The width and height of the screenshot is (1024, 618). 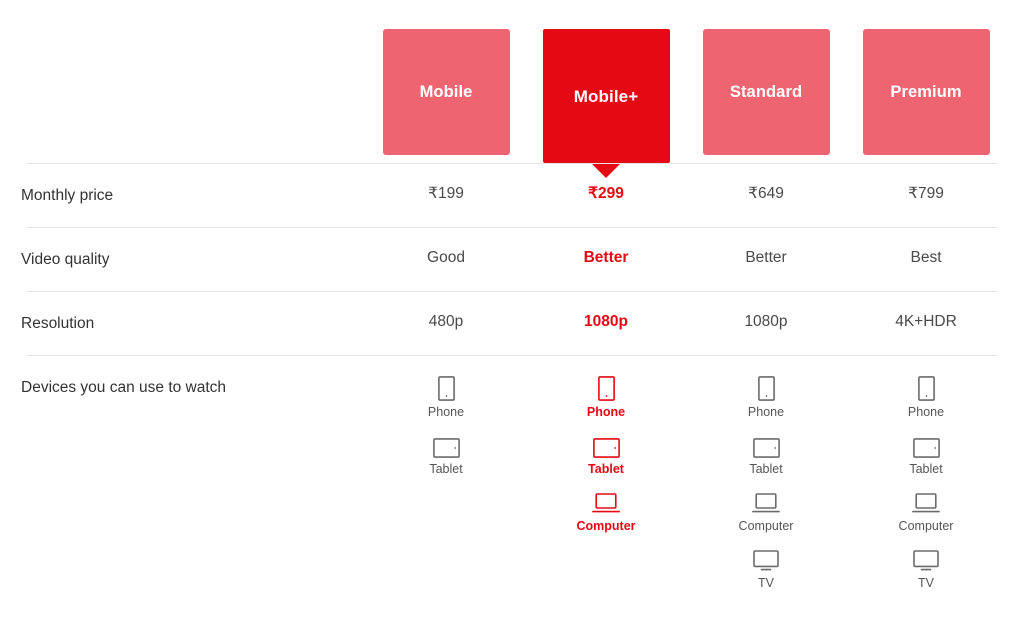 I want to click on cell-resolution-premium: 4K+HDR, so click(x=926, y=322).